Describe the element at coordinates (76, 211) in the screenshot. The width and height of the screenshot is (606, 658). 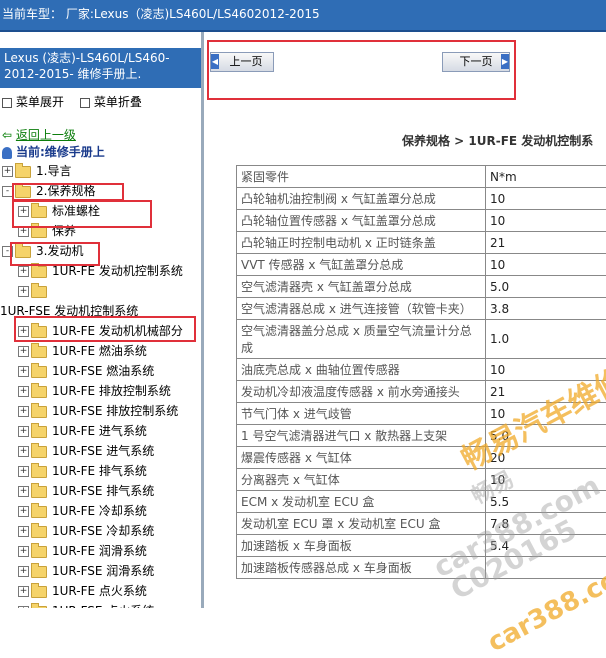
I see `tree-node-label: 标准螺栓` at that location.